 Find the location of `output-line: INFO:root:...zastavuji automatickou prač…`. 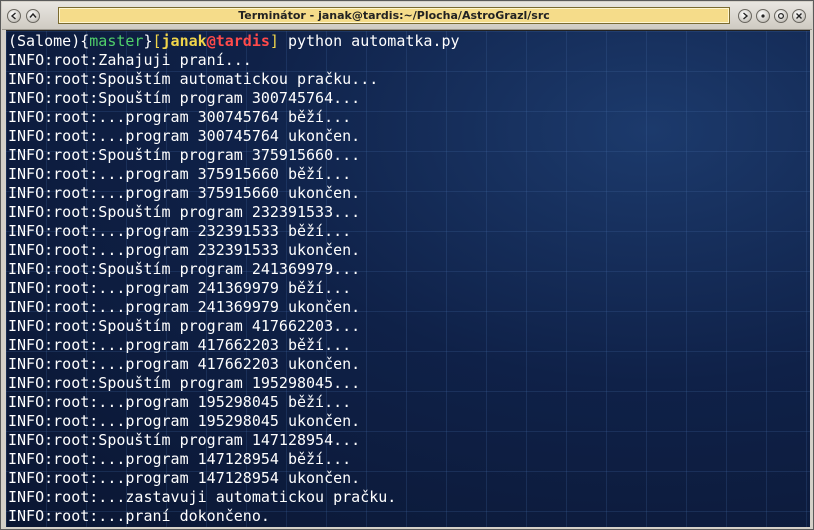

output-line: INFO:root:...zastavuji automatickou prač… is located at coordinates (202, 497).